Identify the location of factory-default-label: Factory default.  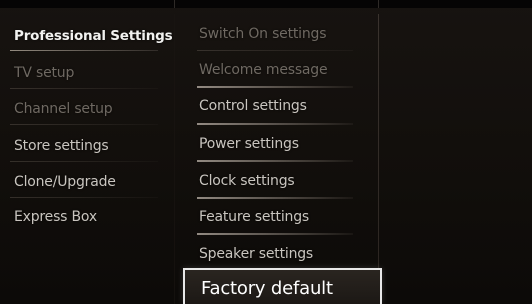
(267, 288).